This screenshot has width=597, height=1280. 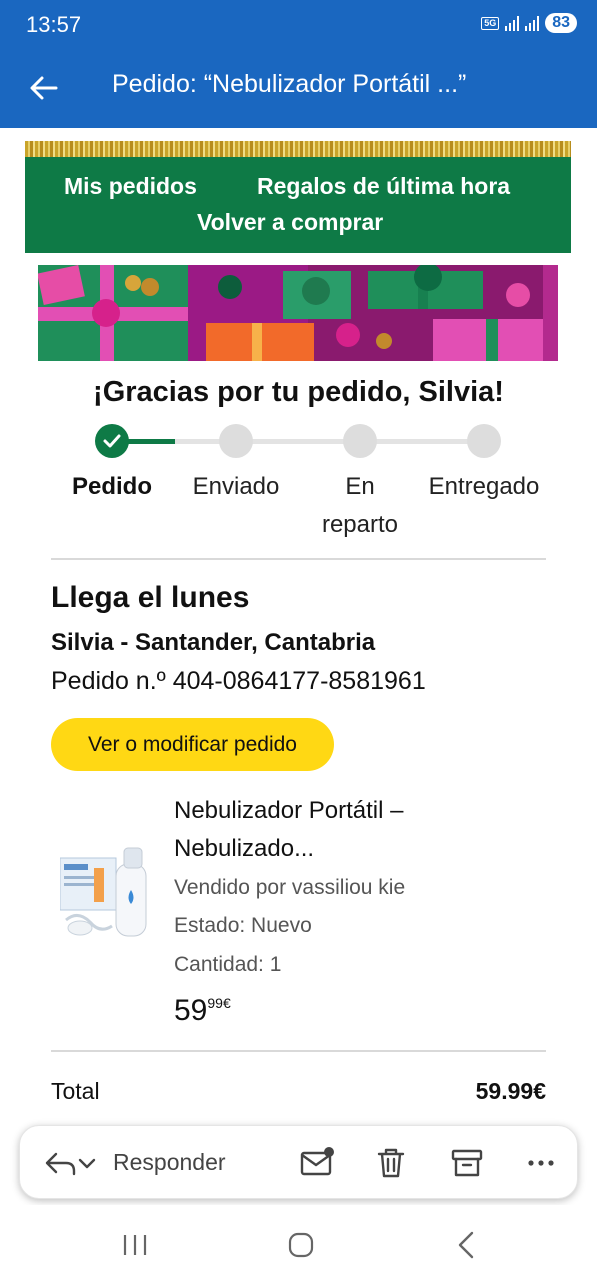 I want to click on step-dot-pedido, so click(x=112, y=441).